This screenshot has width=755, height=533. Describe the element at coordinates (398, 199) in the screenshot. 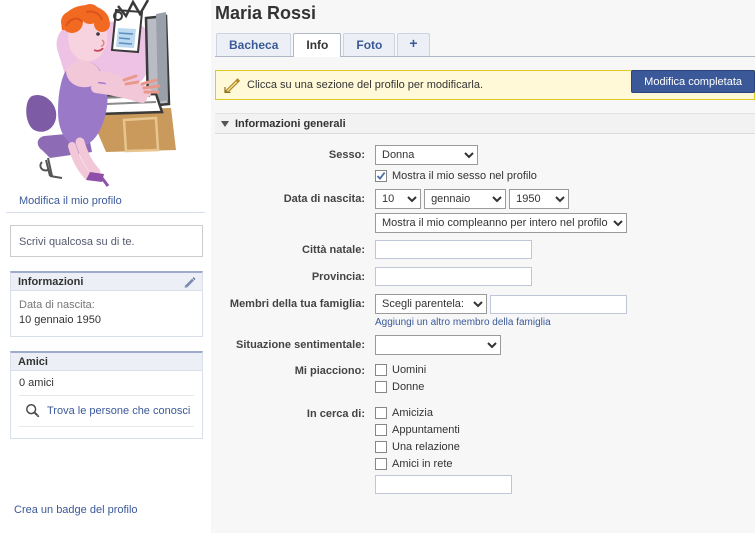

I see `birth-day-select: 10` at that location.